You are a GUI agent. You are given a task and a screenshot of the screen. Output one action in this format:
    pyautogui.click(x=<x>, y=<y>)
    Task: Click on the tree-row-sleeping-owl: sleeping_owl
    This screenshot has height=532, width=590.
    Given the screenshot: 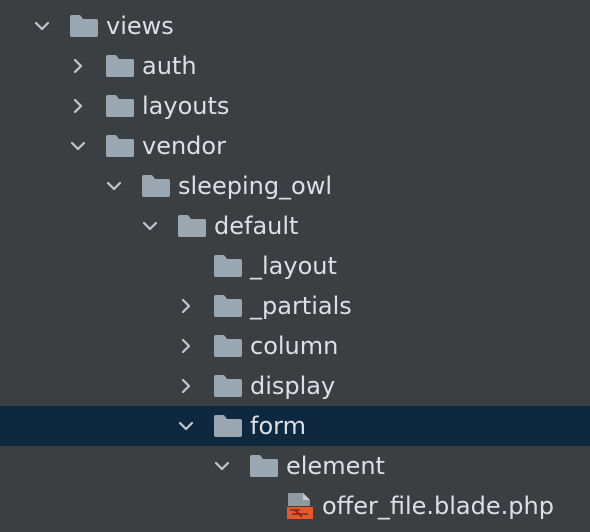 What is the action you would take?
    pyautogui.click(x=295, y=186)
    